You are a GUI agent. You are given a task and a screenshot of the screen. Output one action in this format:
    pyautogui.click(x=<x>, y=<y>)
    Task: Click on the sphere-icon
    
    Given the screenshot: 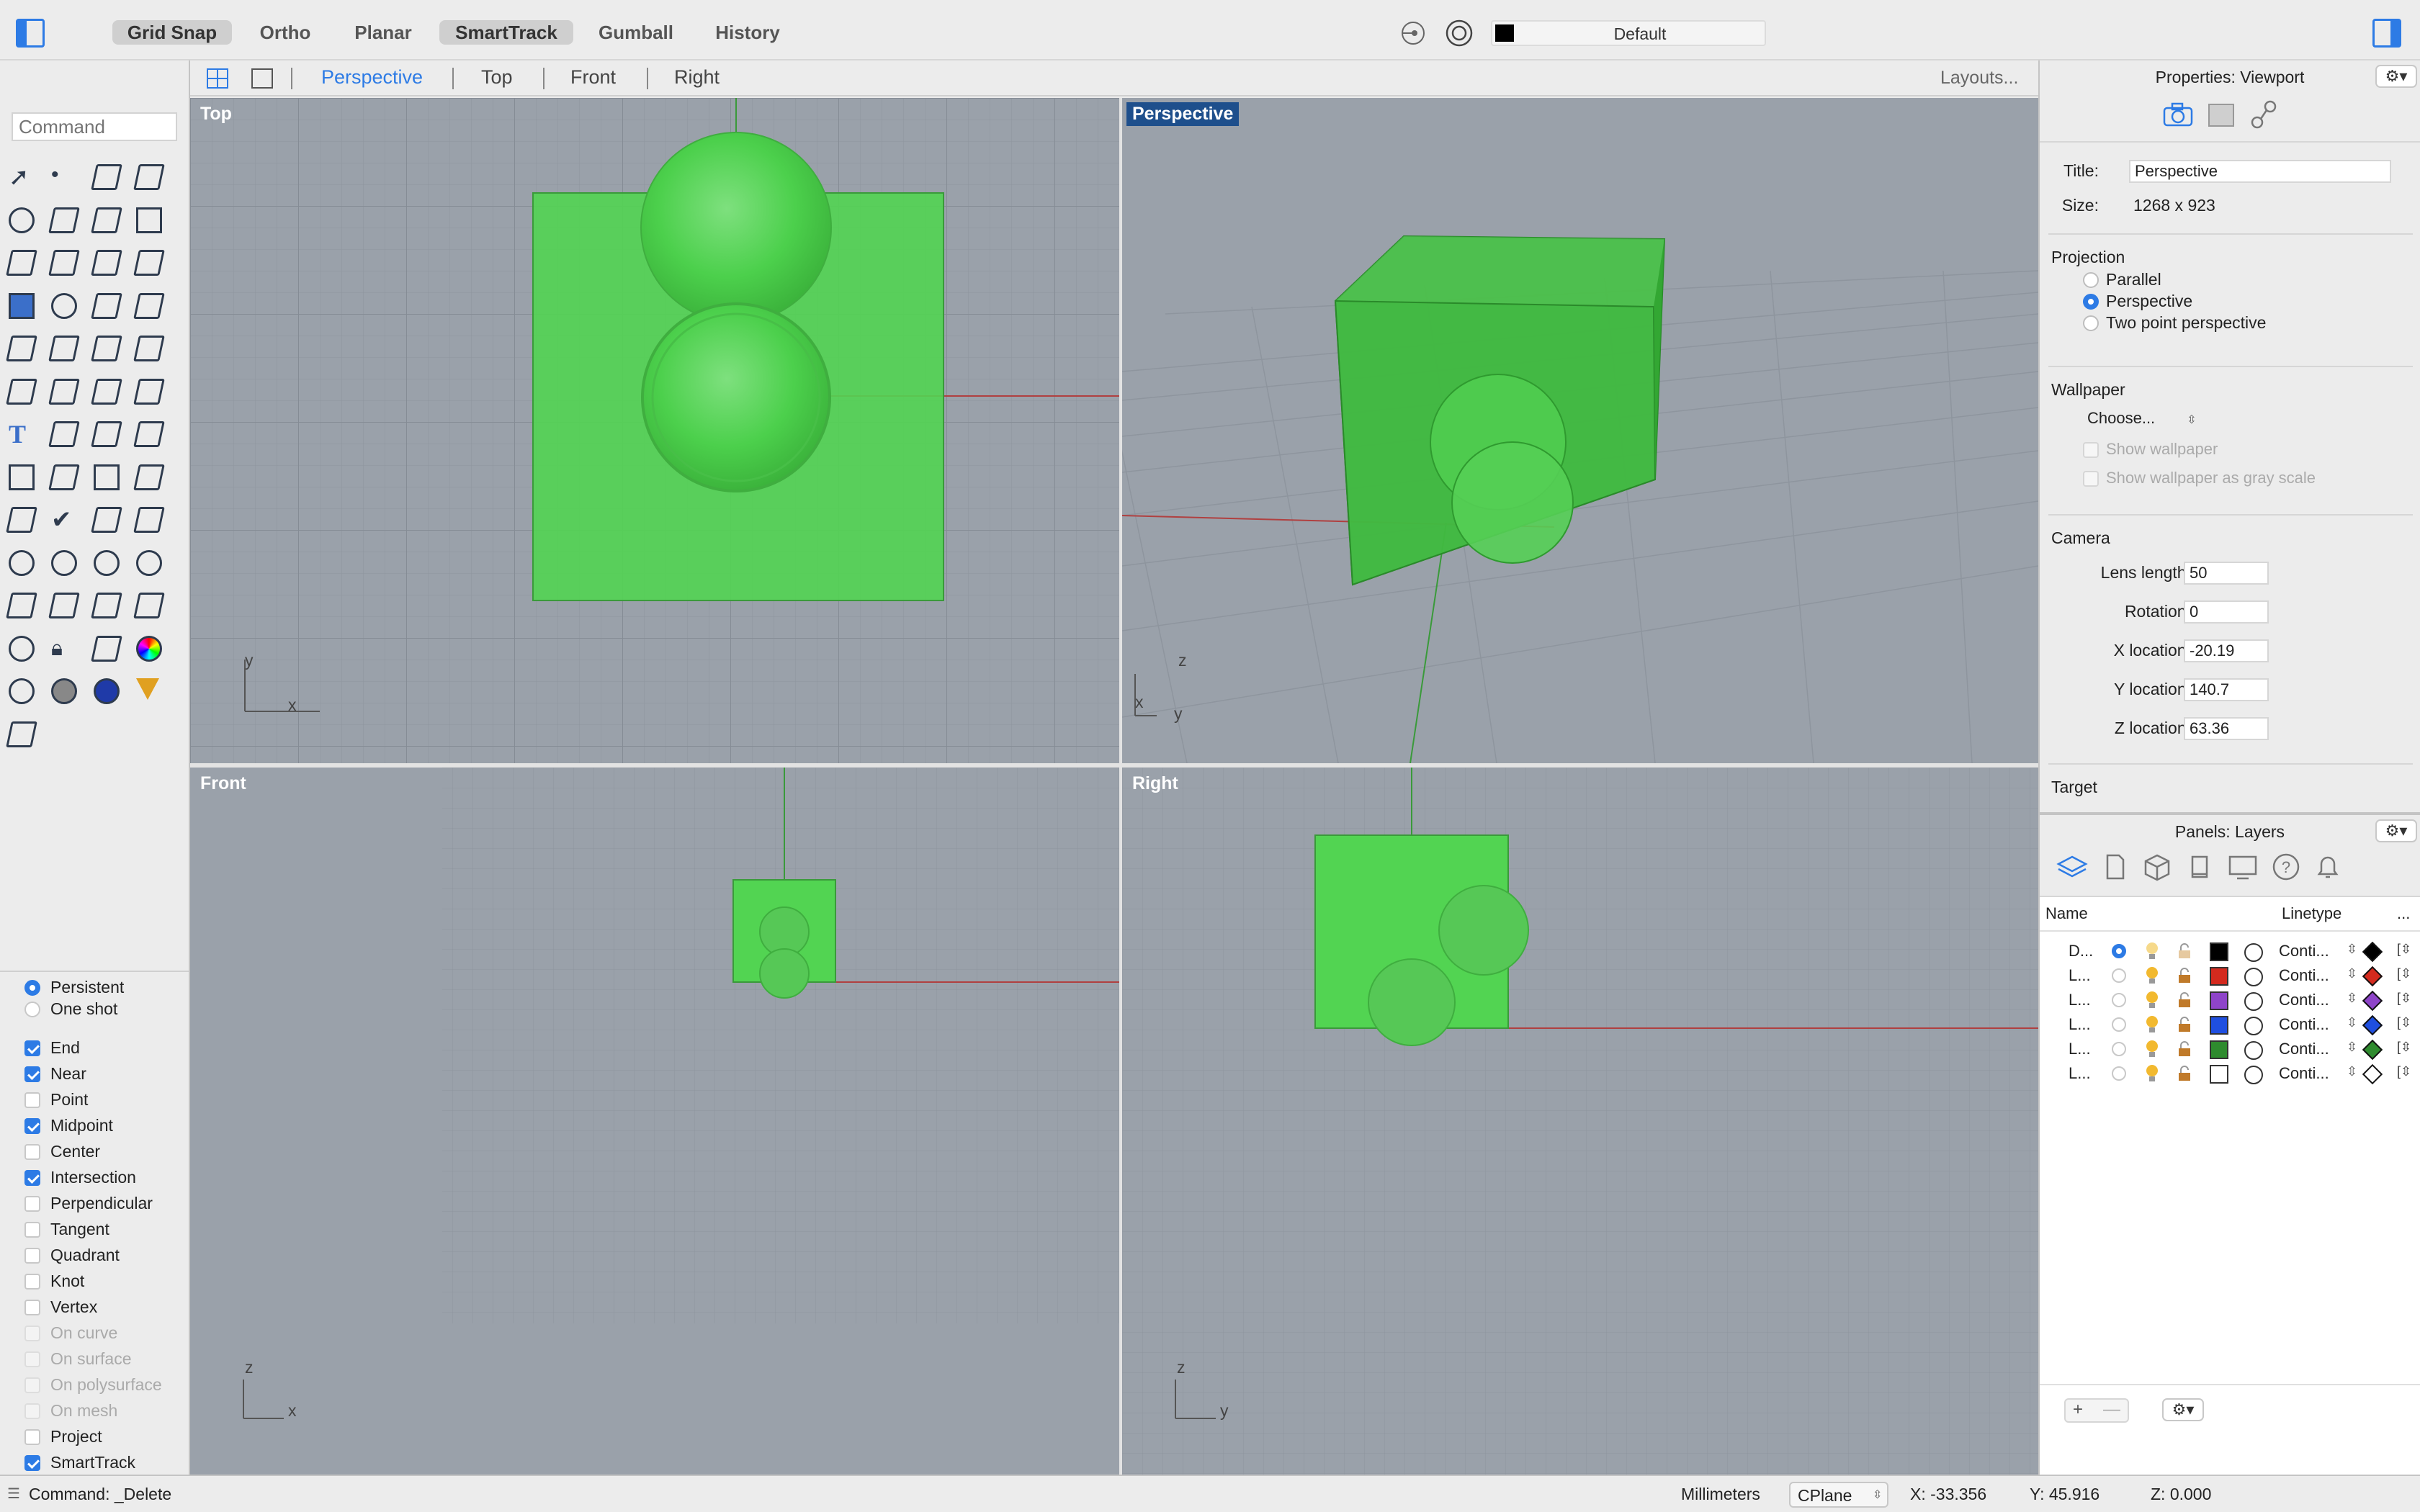 What is the action you would take?
    pyautogui.click(x=64, y=306)
    